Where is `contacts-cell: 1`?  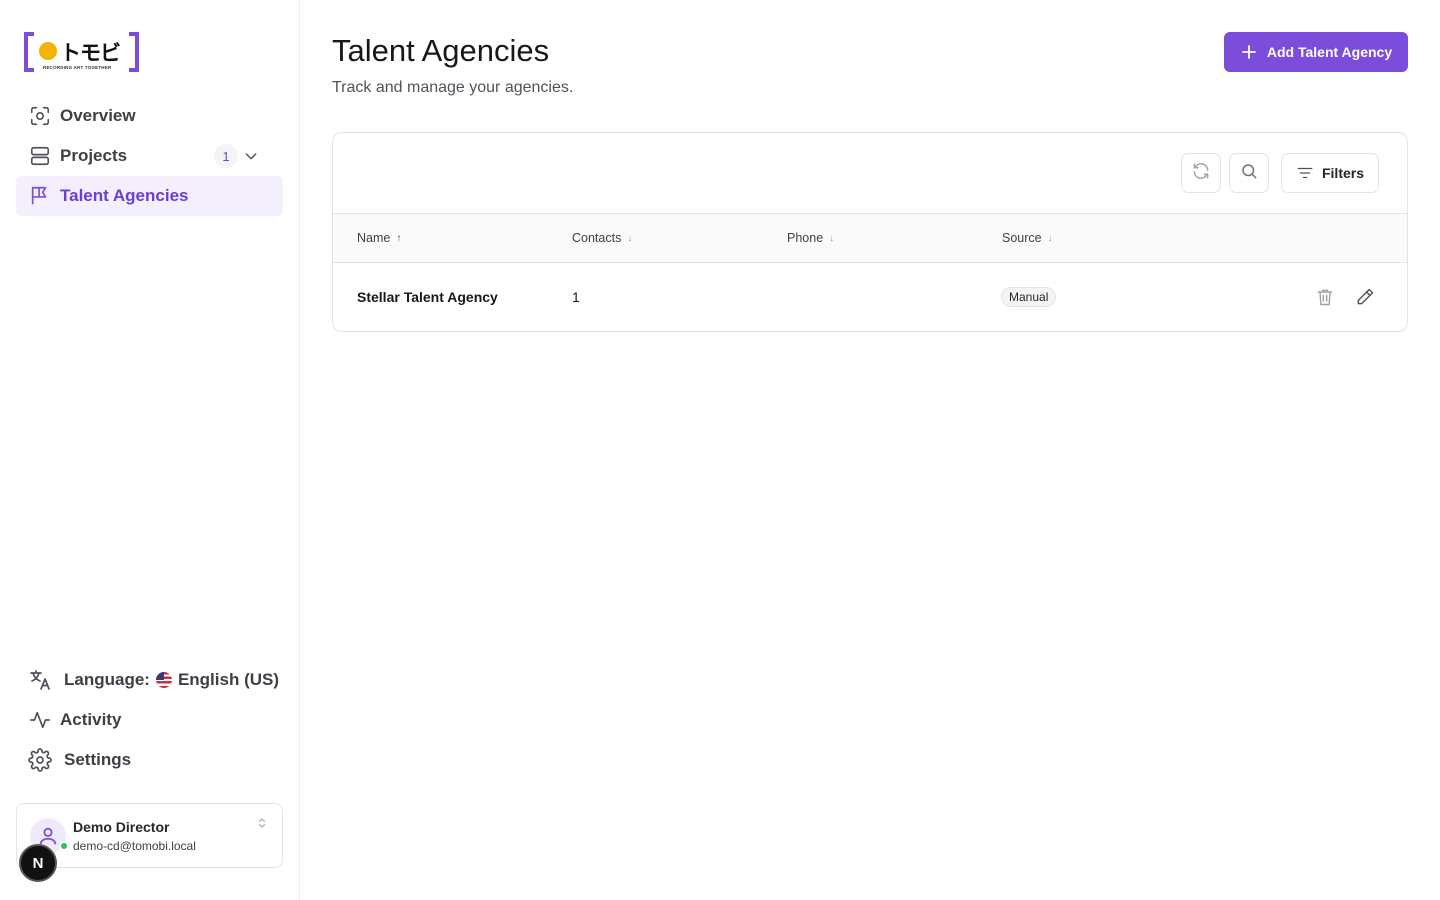 contacts-cell: 1 is located at coordinates (576, 297).